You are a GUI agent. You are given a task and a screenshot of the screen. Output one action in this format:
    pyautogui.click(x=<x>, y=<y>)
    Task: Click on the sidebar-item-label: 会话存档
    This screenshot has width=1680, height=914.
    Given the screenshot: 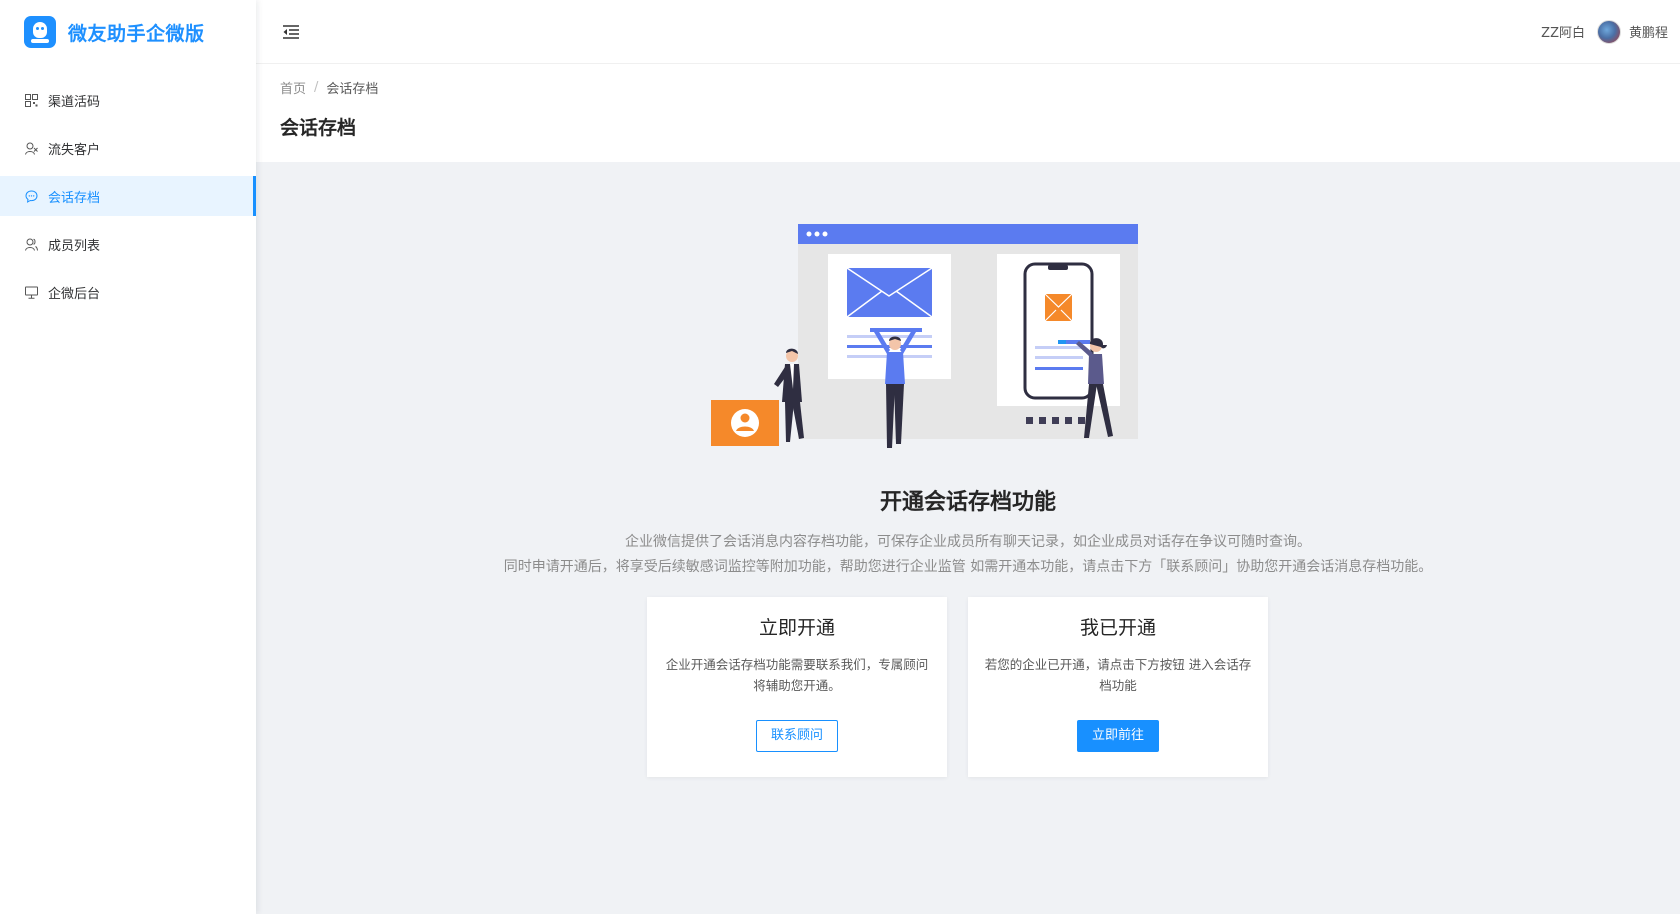 What is the action you would take?
    pyautogui.click(x=74, y=198)
    